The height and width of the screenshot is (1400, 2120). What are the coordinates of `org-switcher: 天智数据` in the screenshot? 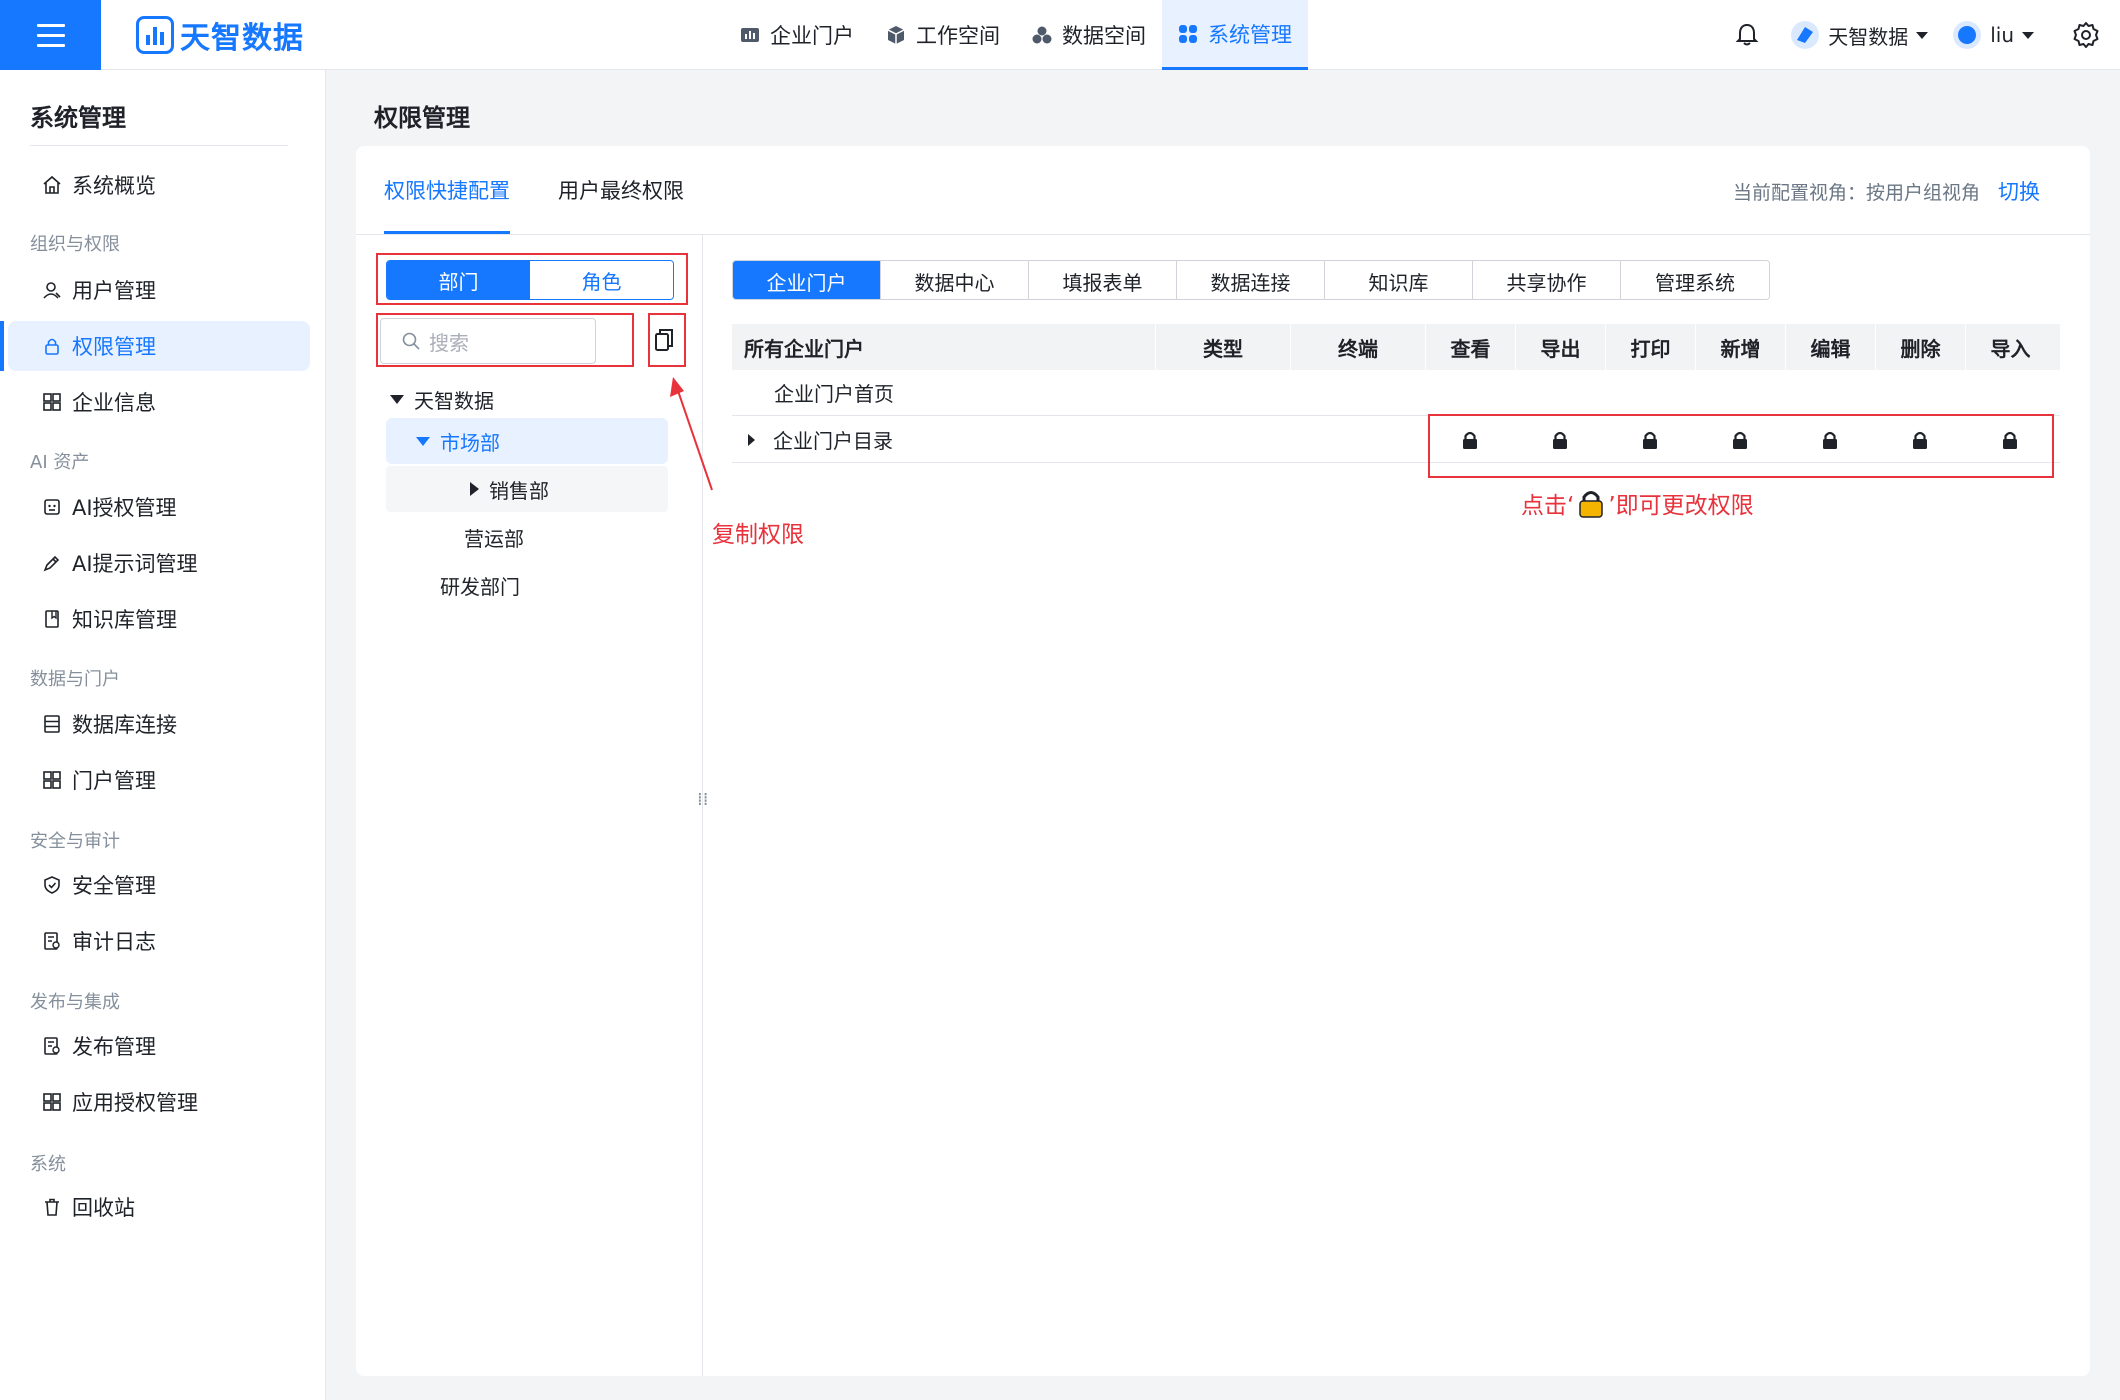 It's located at (1859, 35).